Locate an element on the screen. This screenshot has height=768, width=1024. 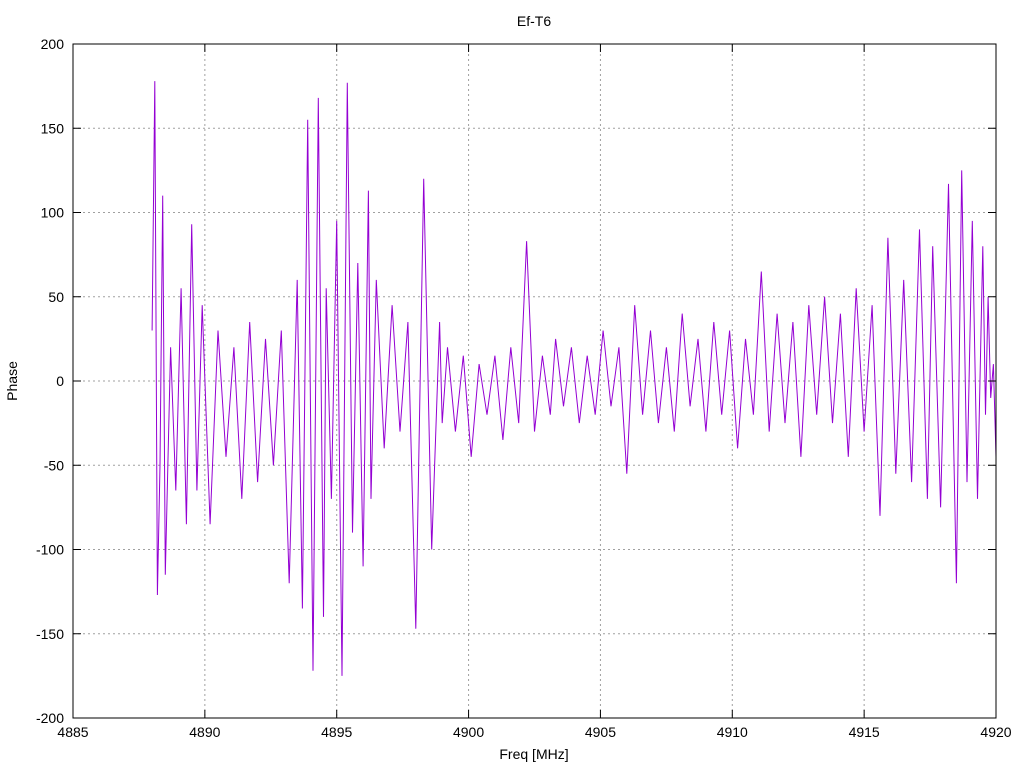
y-tick-label: -150 is located at coordinates (50, 634).